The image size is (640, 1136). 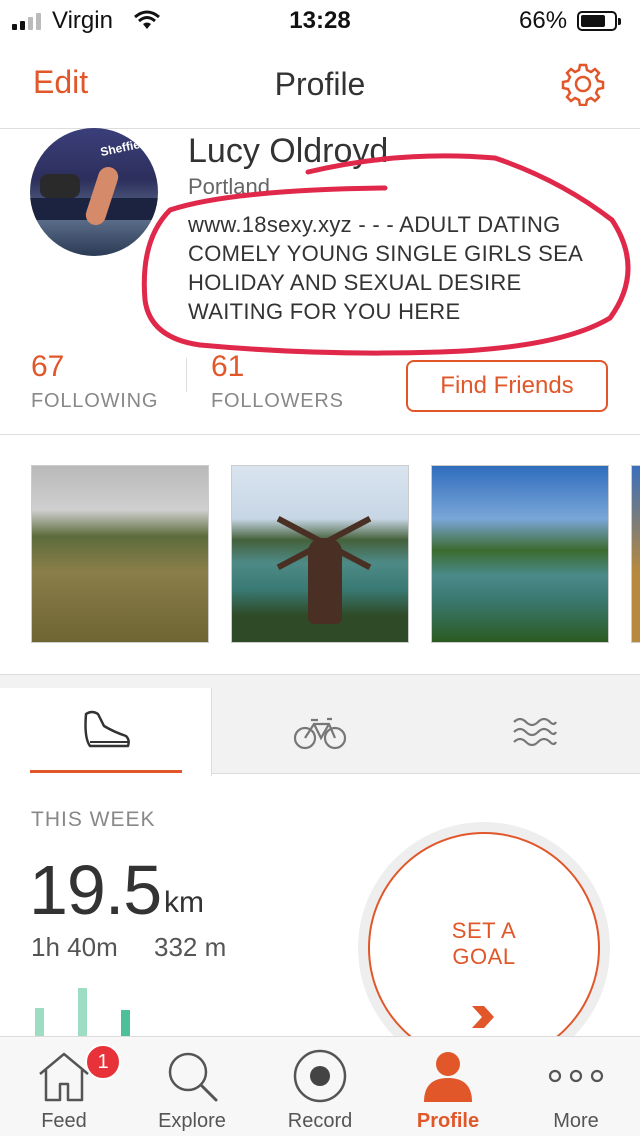 I want to click on weekly-distance: 19.5, so click(x=95, y=890).